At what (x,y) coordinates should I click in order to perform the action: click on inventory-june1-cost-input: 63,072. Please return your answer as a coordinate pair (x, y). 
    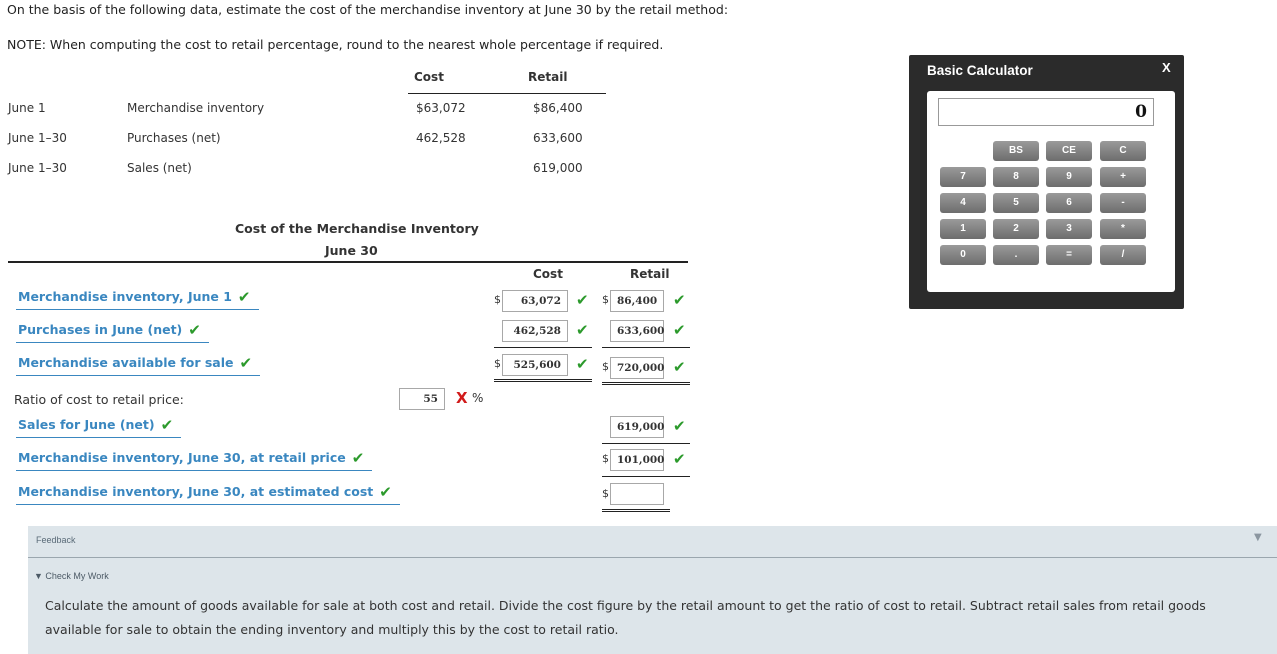
    Looking at the image, I should click on (535, 301).